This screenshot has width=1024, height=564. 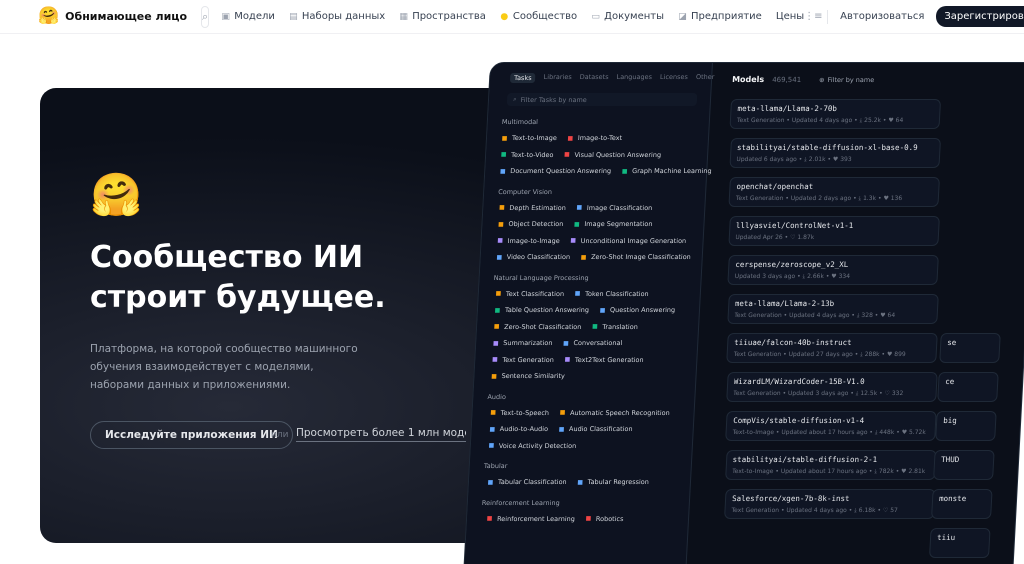 I want to click on tab-licenses: Licenses, so click(x=674, y=78).